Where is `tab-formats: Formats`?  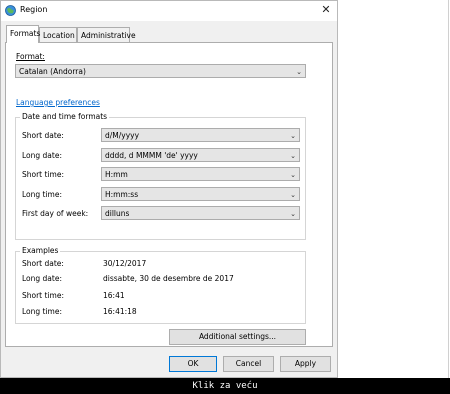
tab-formats: Formats is located at coordinates (23, 34).